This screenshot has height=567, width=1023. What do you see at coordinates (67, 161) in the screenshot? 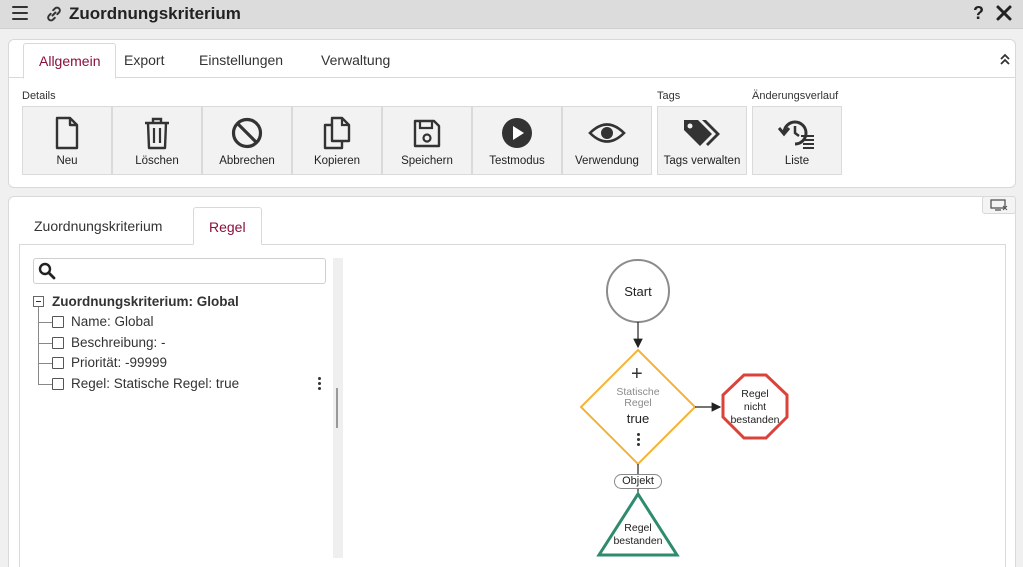
I see `new-button-label: Neu` at bounding box center [67, 161].